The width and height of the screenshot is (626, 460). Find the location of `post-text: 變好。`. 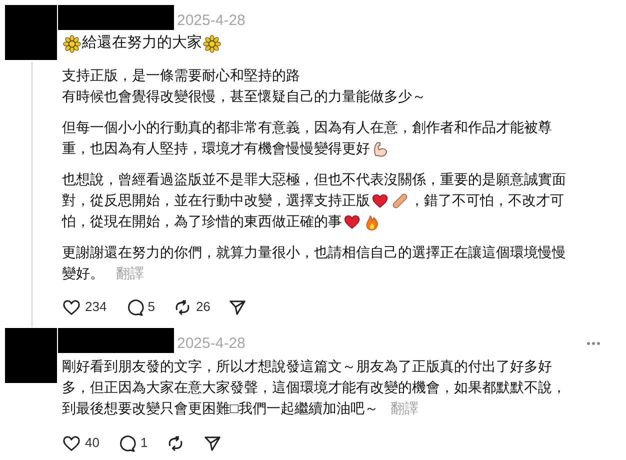

post-text: 變好。 is located at coordinates (83, 273).